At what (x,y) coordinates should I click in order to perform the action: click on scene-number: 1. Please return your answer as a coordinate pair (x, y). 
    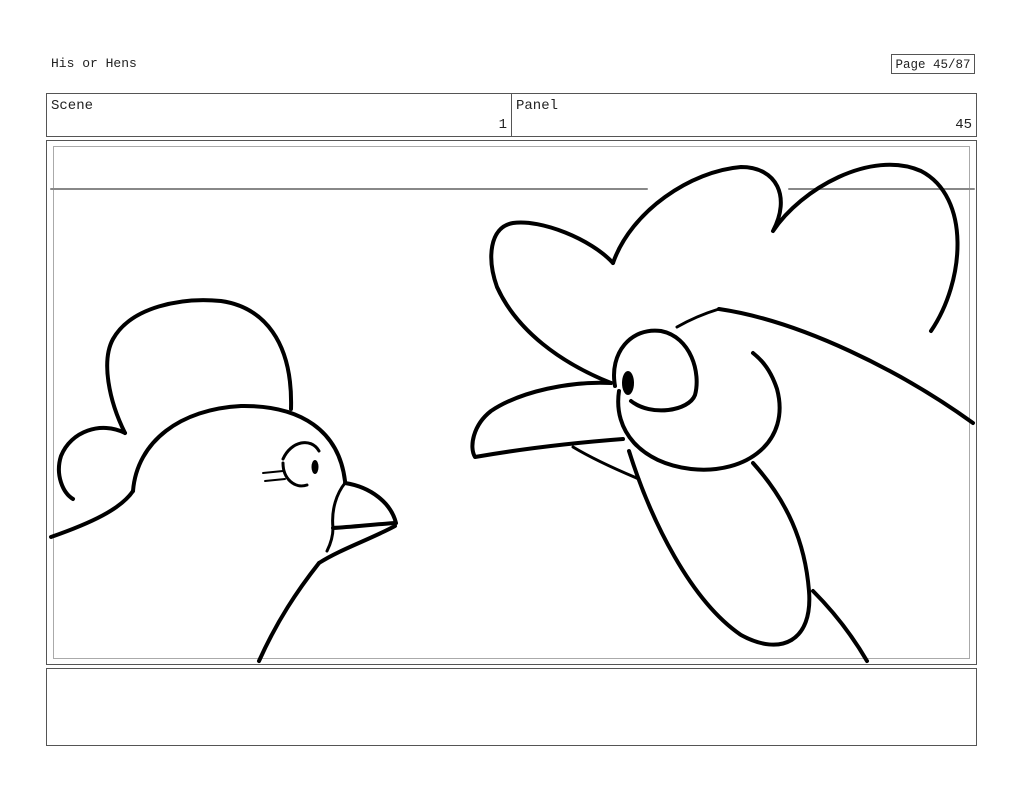
    Looking at the image, I should click on (502, 125).